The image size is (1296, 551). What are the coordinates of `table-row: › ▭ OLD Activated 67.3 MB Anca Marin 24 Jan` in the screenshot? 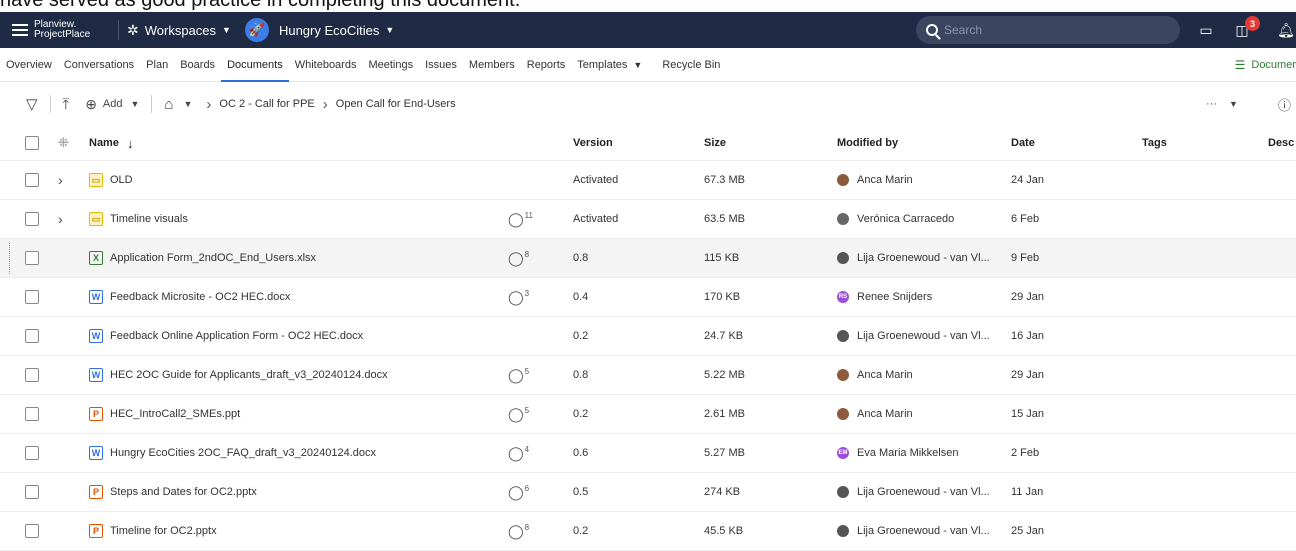 It's located at (648, 180).